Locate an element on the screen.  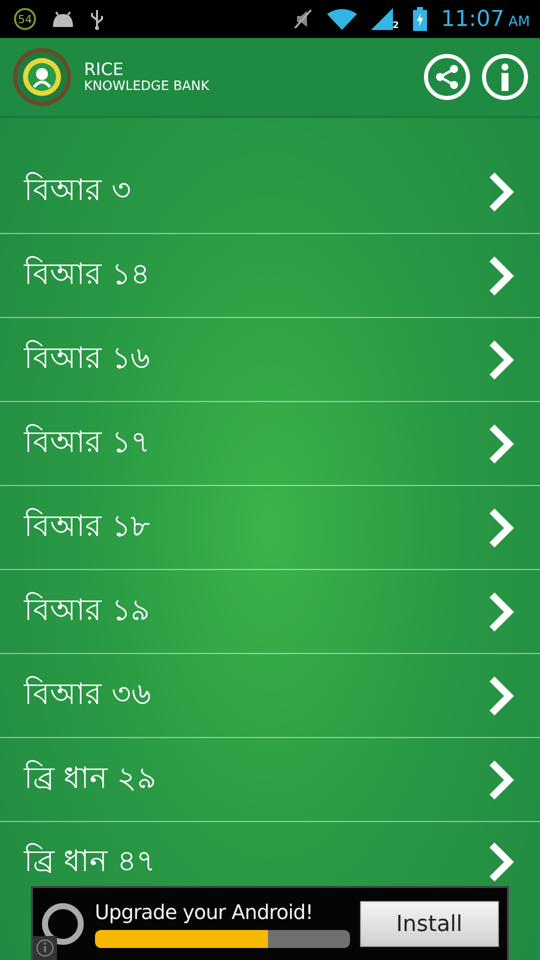
variety-row: বিআর ১৬ is located at coordinates (270, 360).